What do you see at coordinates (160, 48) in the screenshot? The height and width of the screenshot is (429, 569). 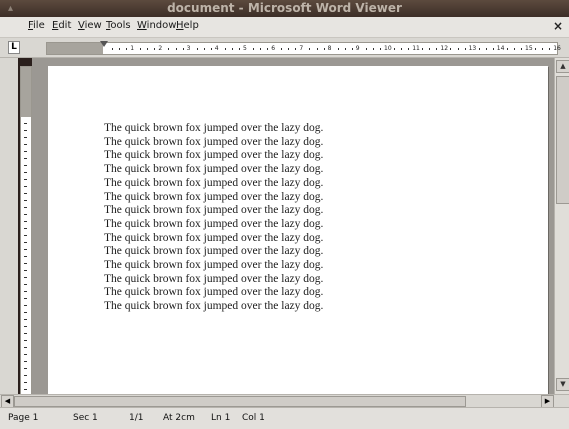 I see `ruler-number: 2` at bounding box center [160, 48].